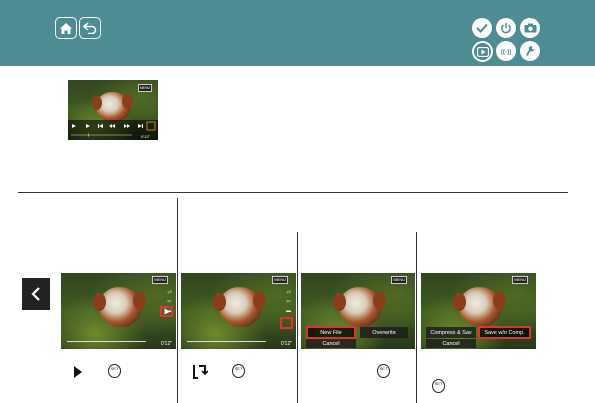  I want to click on back-button, so click(90, 28).